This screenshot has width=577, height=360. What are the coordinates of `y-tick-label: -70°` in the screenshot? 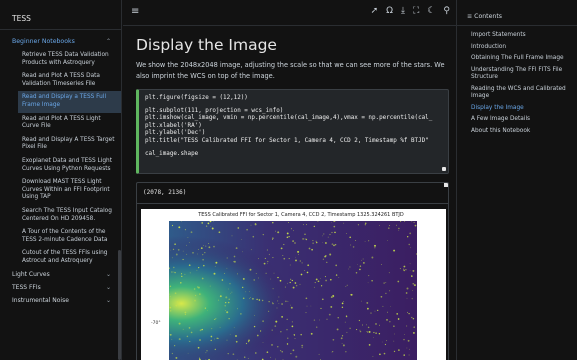 It's located at (156, 323).